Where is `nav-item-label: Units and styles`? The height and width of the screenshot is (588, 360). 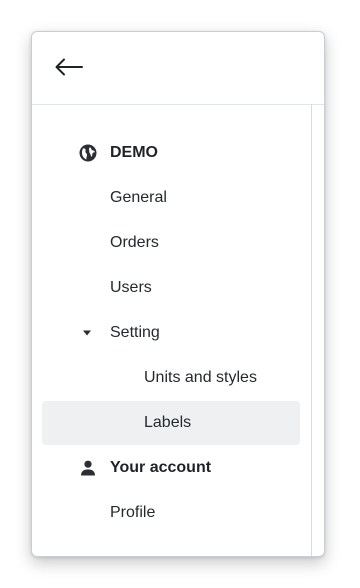
nav-item-label: Units and styles is located at coordinates (200, 377).